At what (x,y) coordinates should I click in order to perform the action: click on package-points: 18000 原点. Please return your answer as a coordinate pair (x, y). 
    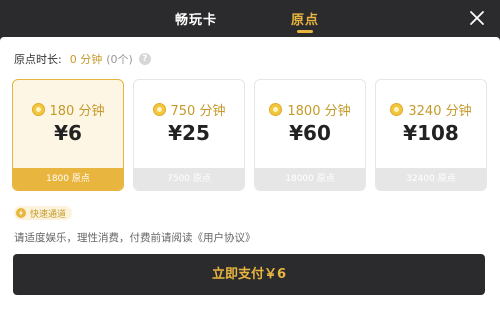
    Looking at the image, I should click on (310, 179).